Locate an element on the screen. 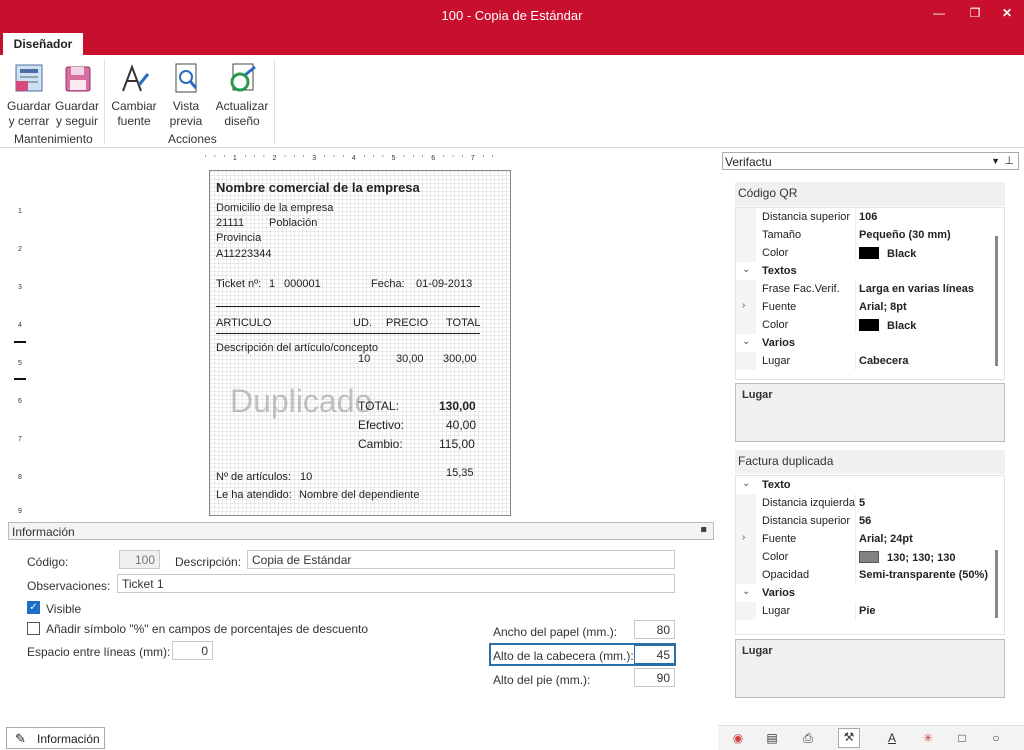 The width and height of the screenshot is (1024, 750). prop-category: ⌄ Textos is located at coordinates (870, 271).